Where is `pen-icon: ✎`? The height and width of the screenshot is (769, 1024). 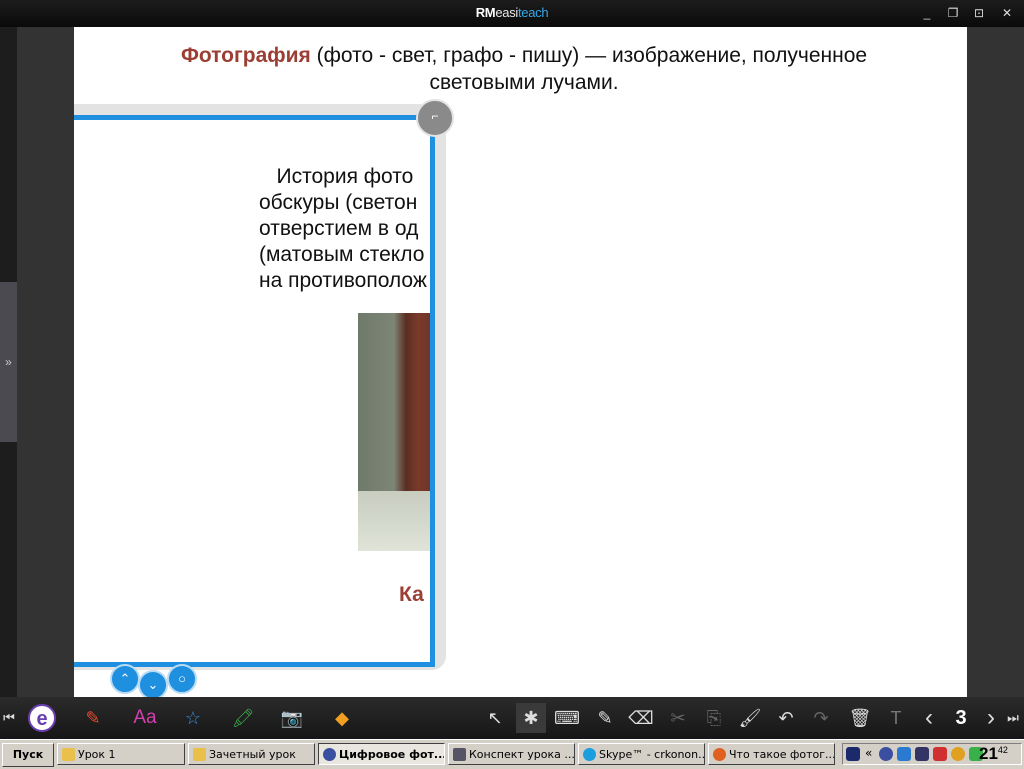
pen-icon: ✎ is located at coordinates (605, 718).